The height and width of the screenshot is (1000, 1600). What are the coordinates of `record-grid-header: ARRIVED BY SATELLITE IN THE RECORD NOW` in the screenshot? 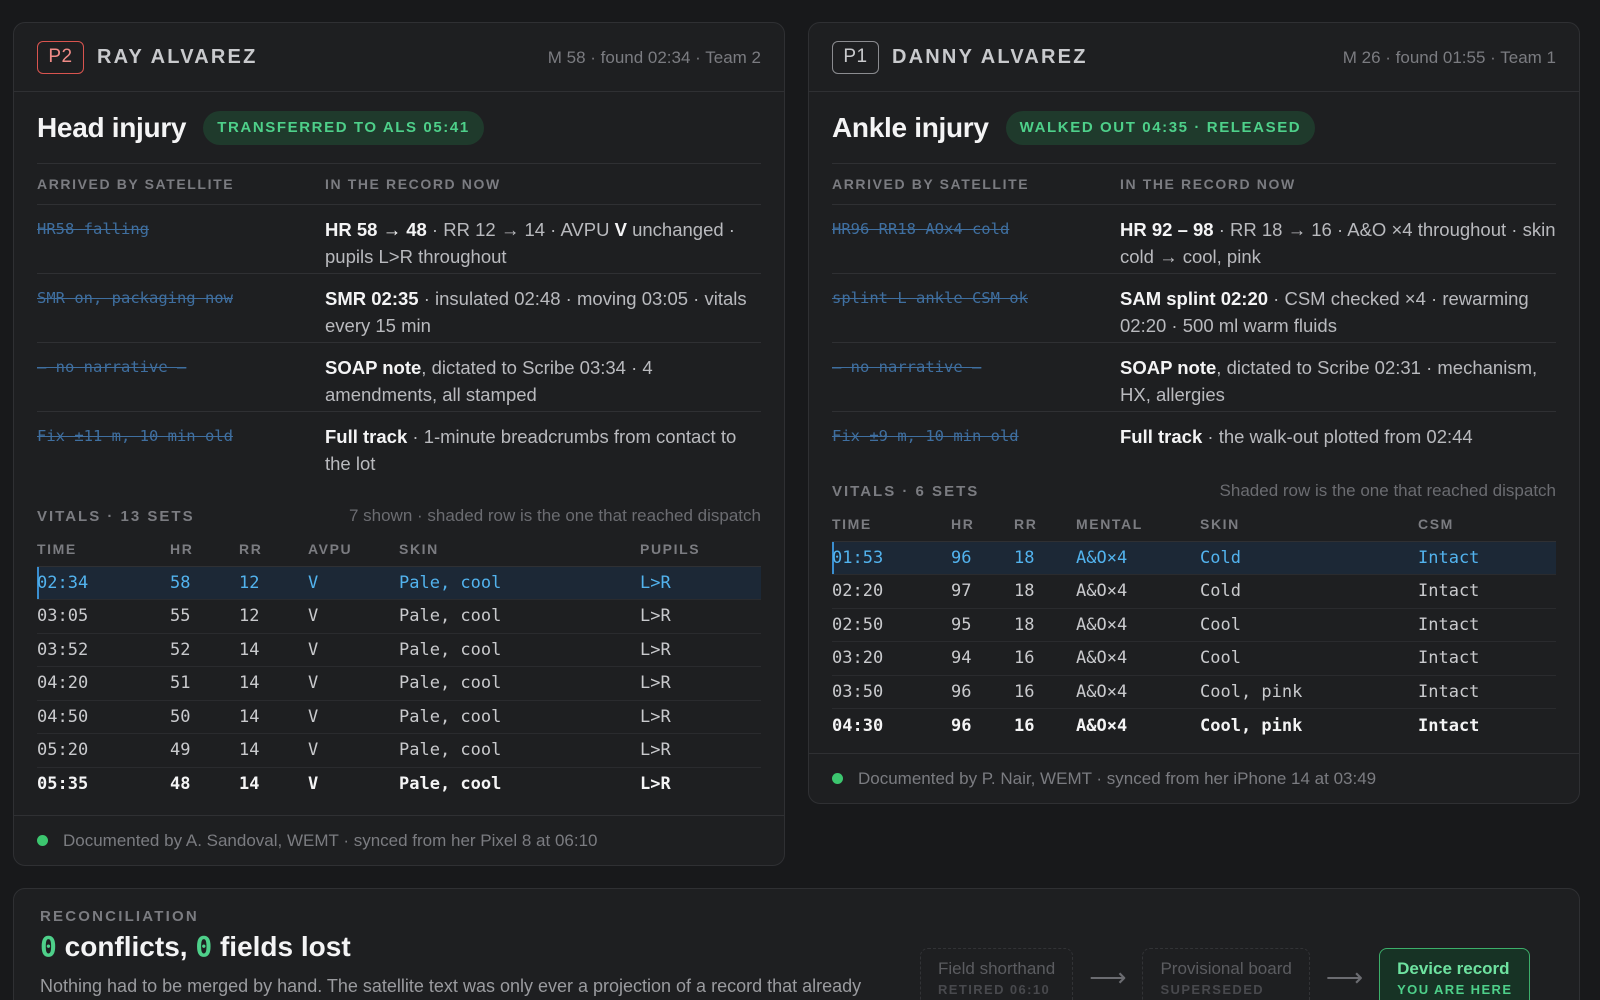 It's located at (399, 184).